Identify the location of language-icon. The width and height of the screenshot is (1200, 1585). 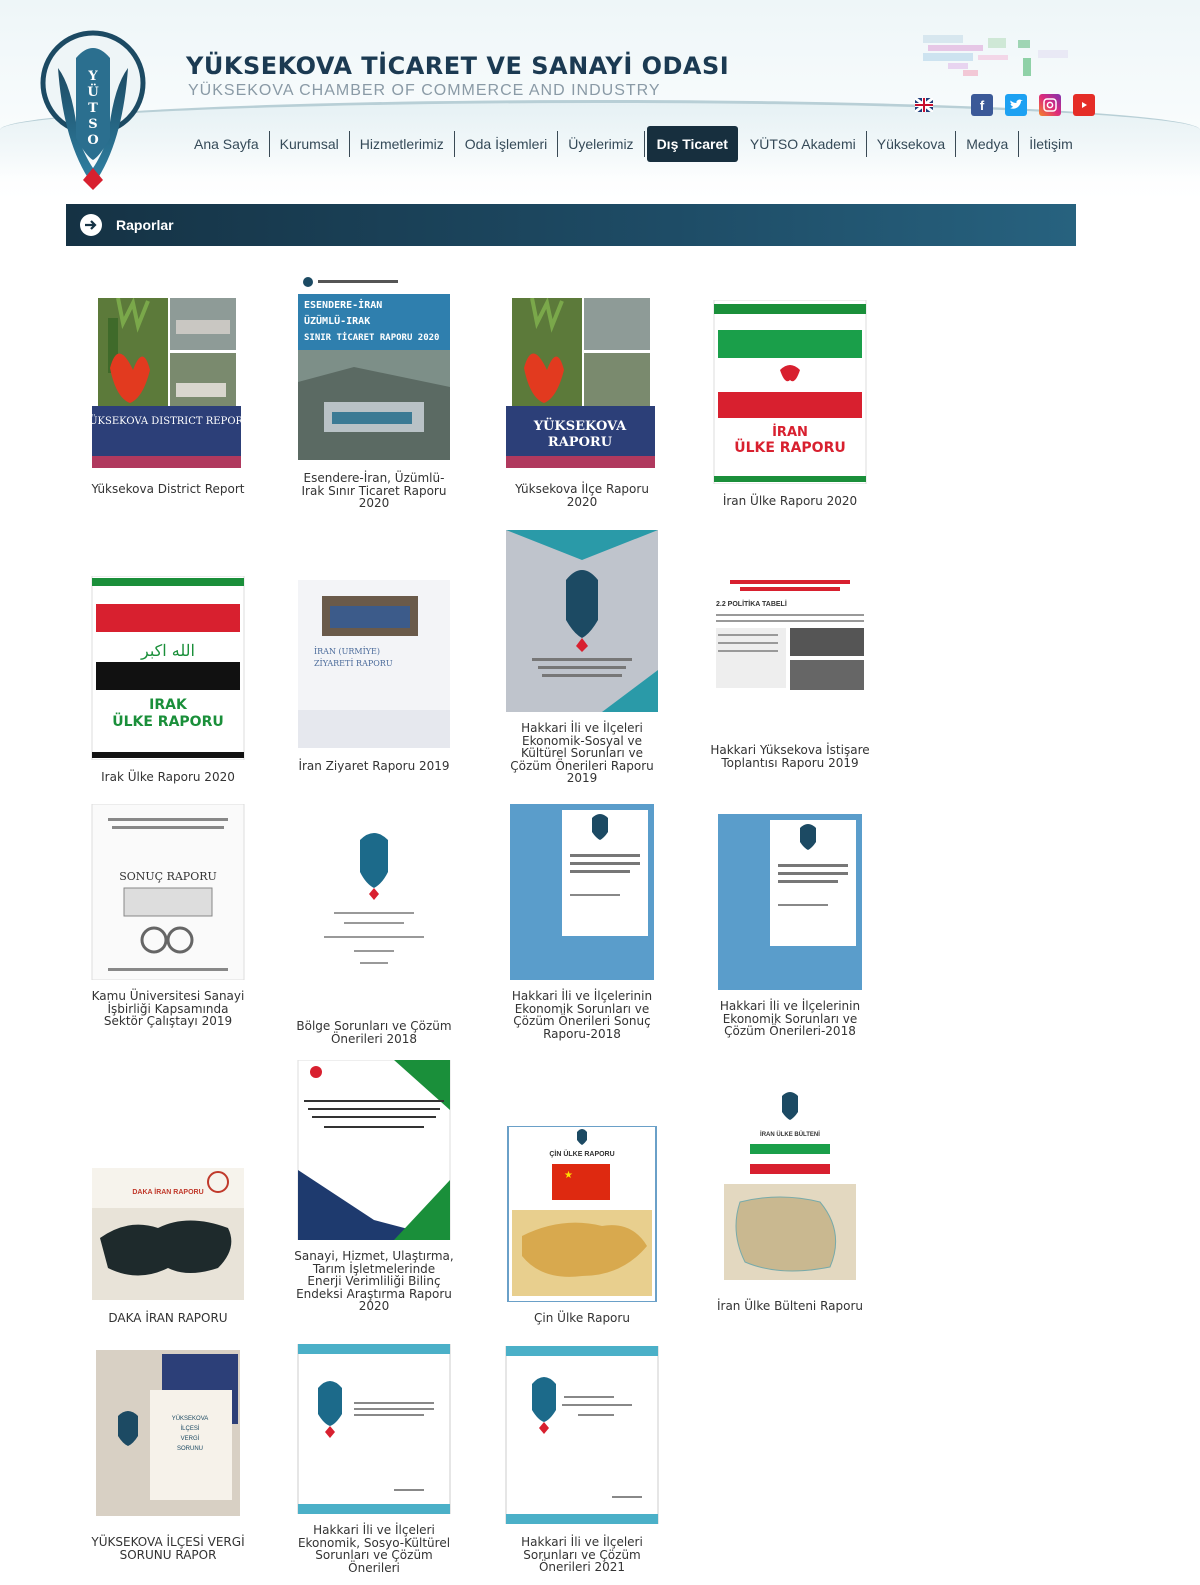
(924, 105).